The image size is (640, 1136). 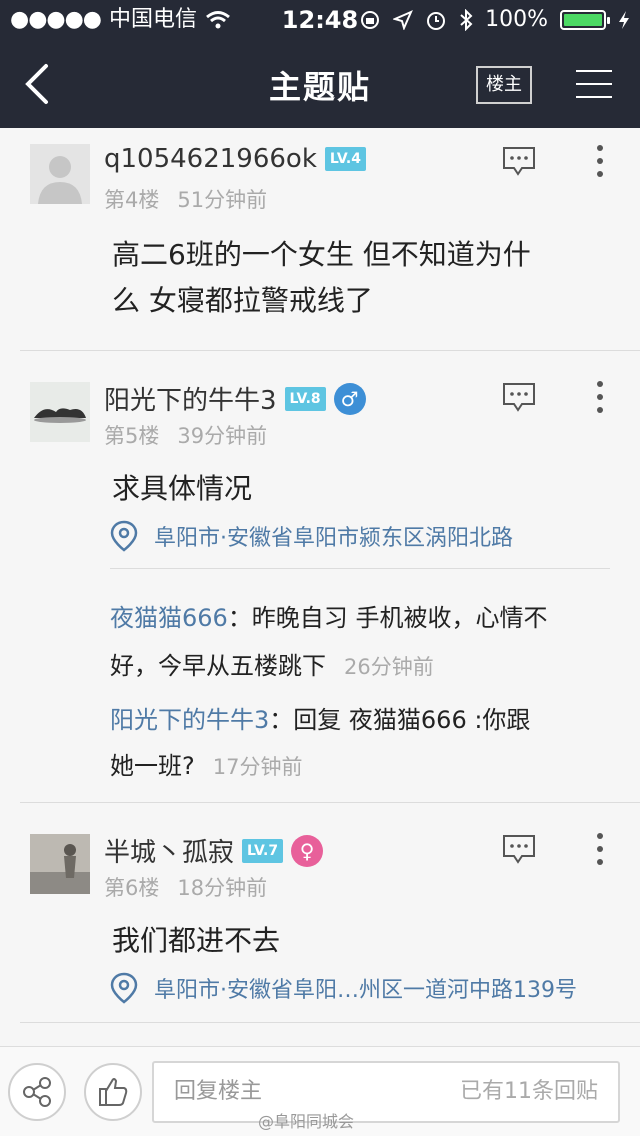 I want to click on post-meta: 第6楼 18分钟前, so click(x=185, y=887).